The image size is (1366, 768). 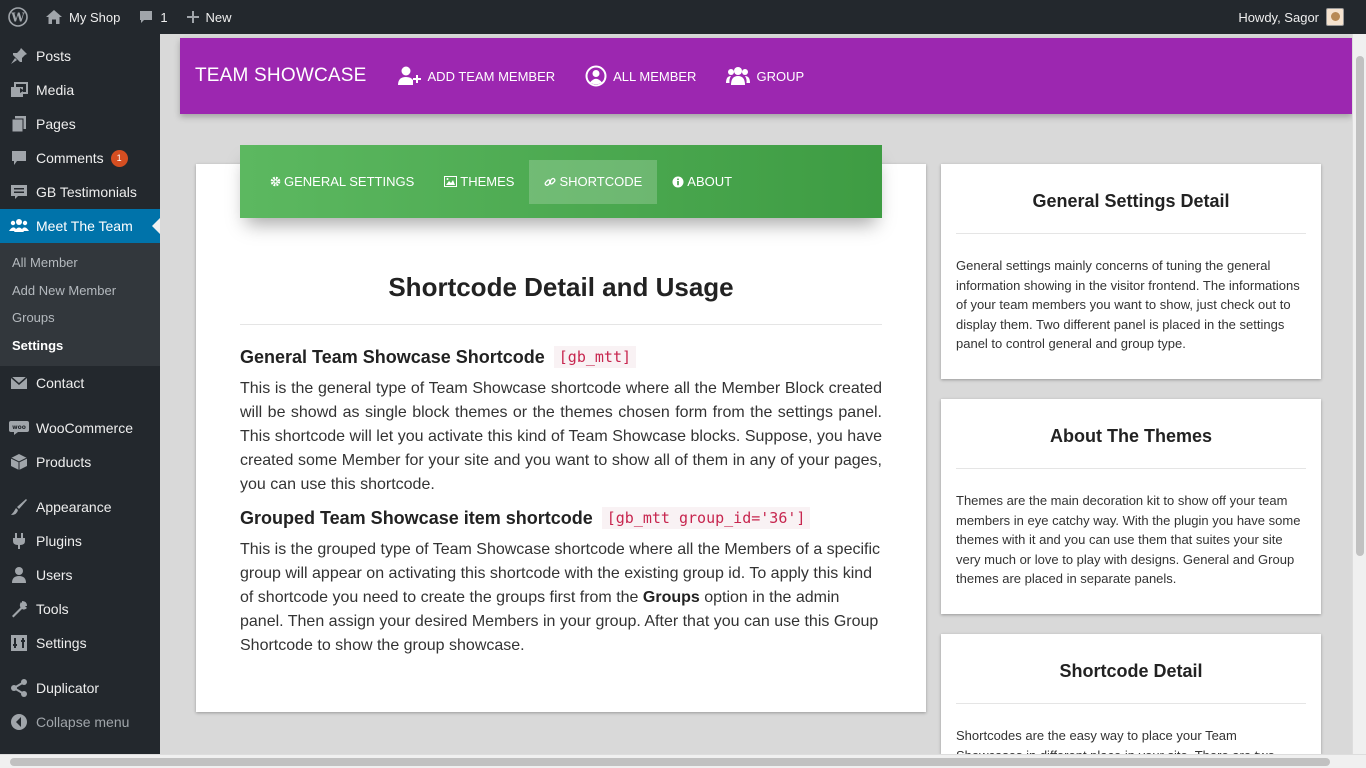 I want to click on info-icon, so click(x=679, y=182).